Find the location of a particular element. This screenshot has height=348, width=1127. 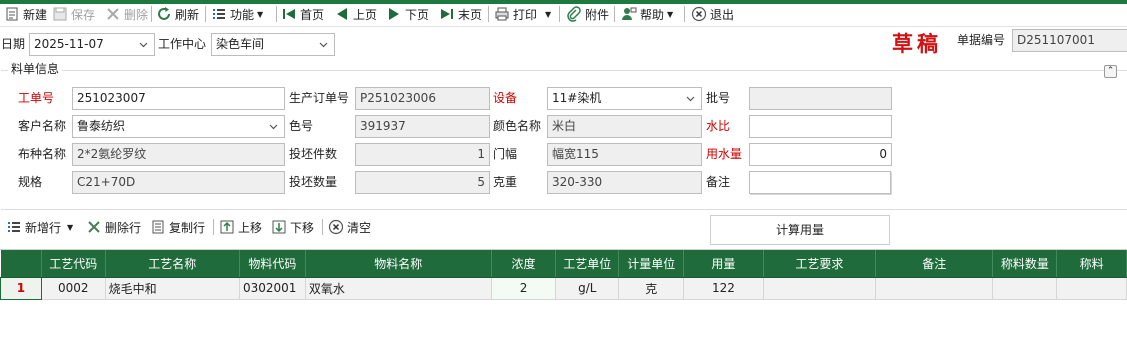

clear-button: 清空 is located at coordinates (349, 227).